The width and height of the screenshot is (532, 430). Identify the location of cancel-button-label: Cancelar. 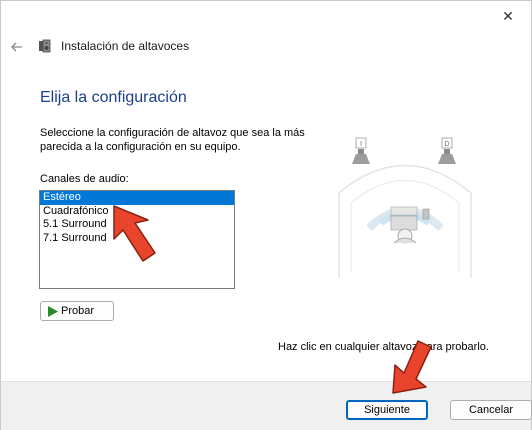
(491, 410).